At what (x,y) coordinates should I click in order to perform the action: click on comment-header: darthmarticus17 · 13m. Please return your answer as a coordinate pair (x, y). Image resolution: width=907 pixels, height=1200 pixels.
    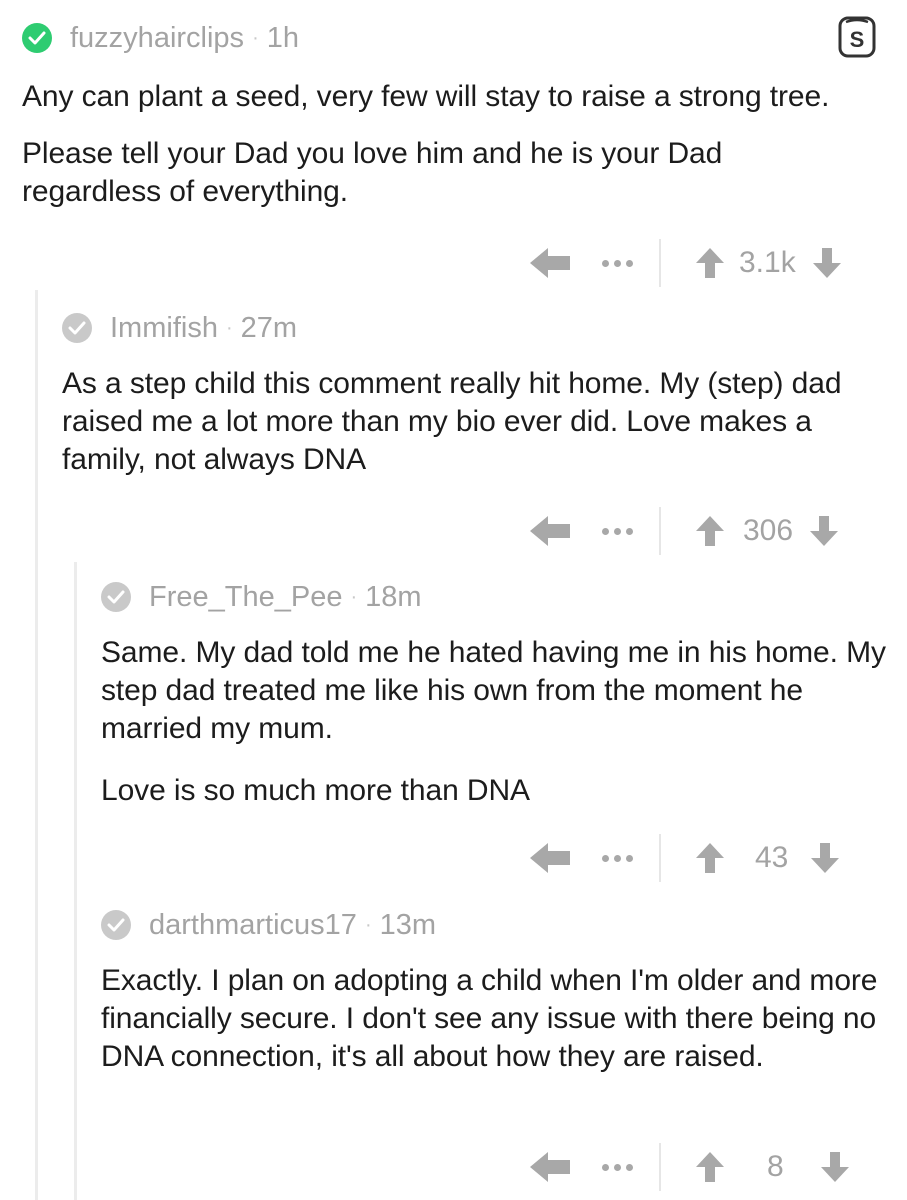
    Looking at the image, I should click on (268, 925).